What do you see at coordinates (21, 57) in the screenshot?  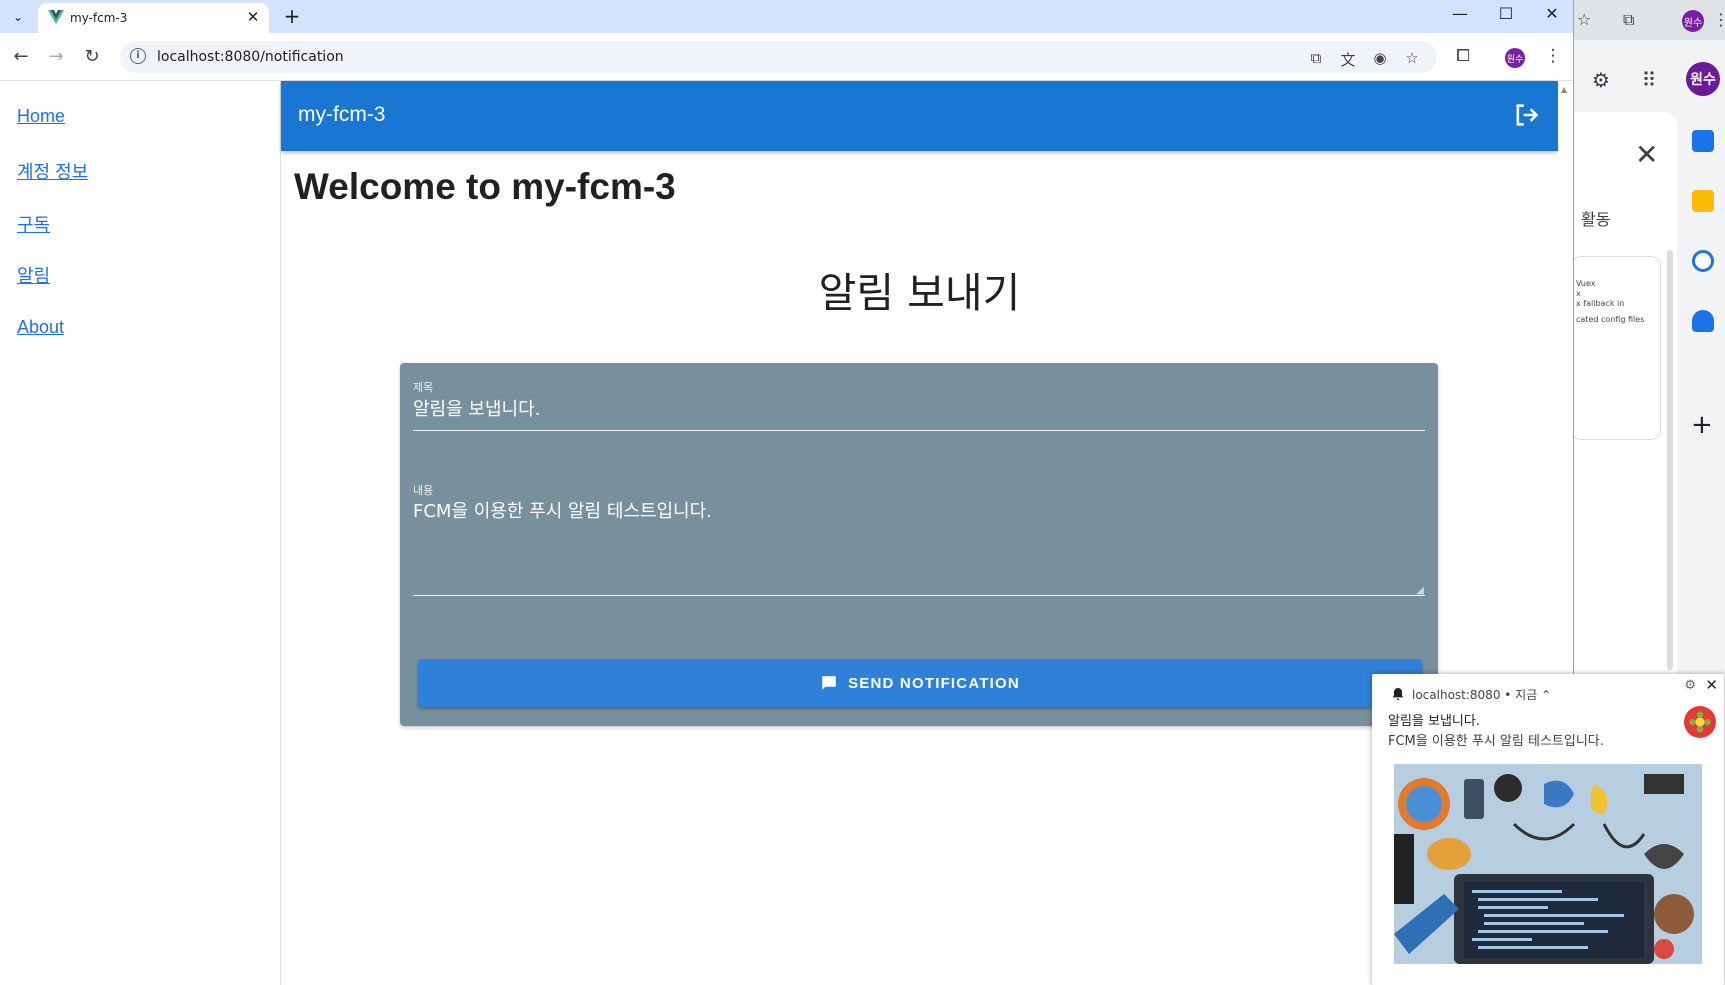 I see `back-arrow-icon: ←` at bounding box center [21, 57].